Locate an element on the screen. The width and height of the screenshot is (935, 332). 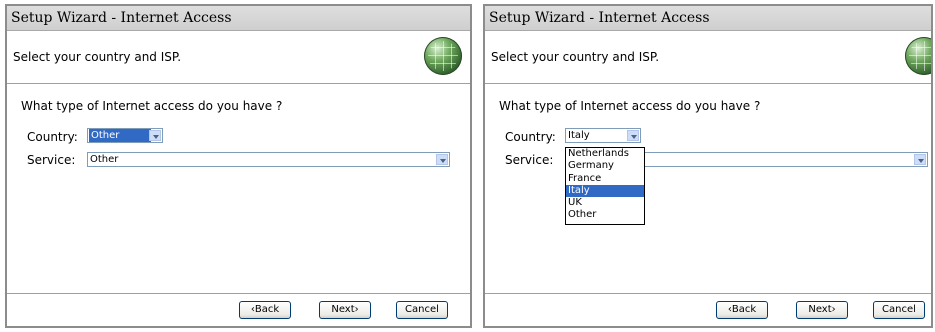
dropdown-option: France is located at coordinates (605, 179).